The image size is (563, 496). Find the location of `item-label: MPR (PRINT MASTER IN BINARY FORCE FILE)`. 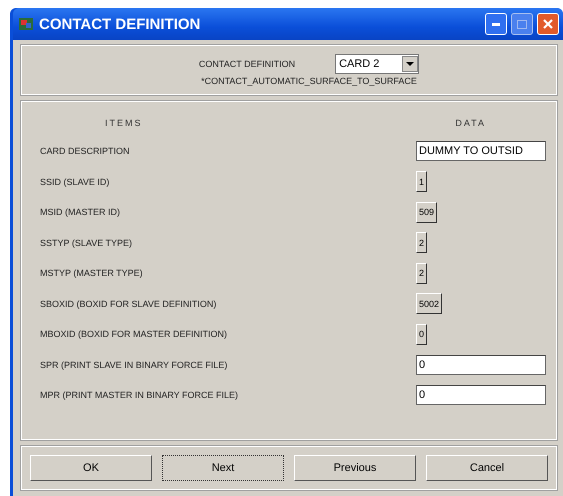

item-label: MPR (PRINT MASTER IN BINARY FORCE FILE) is located at coordinates (140, 395).